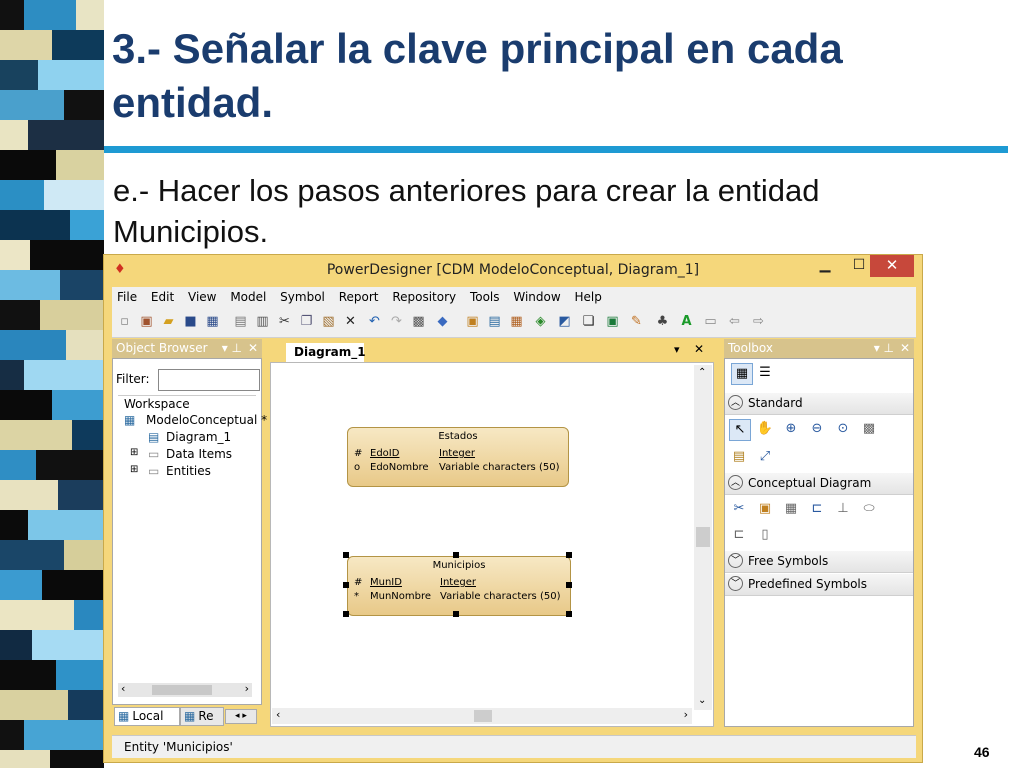 The image size is (1024, 768). Describe the element at coordinates (817, 509) in the screenshot. I see `relationship-tool-icon: ⊏` at that location.